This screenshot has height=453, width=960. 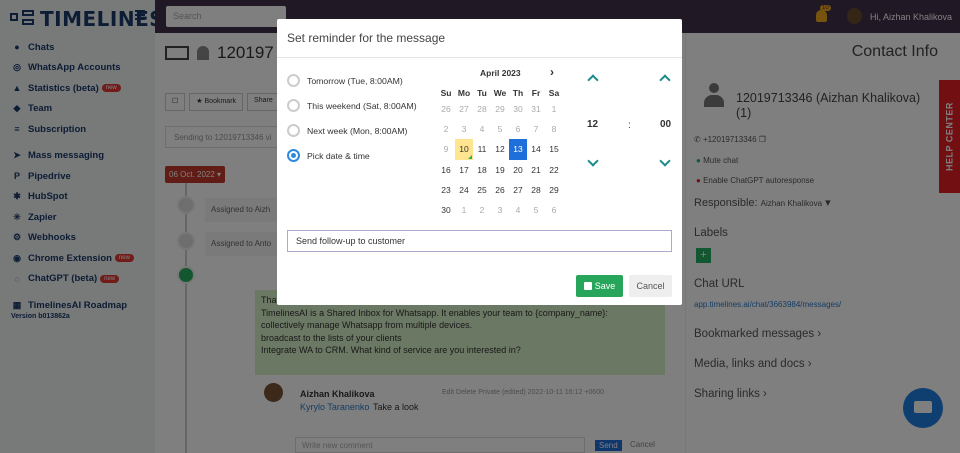 I want to click on save-button: Save, so click(x=599, y=286).